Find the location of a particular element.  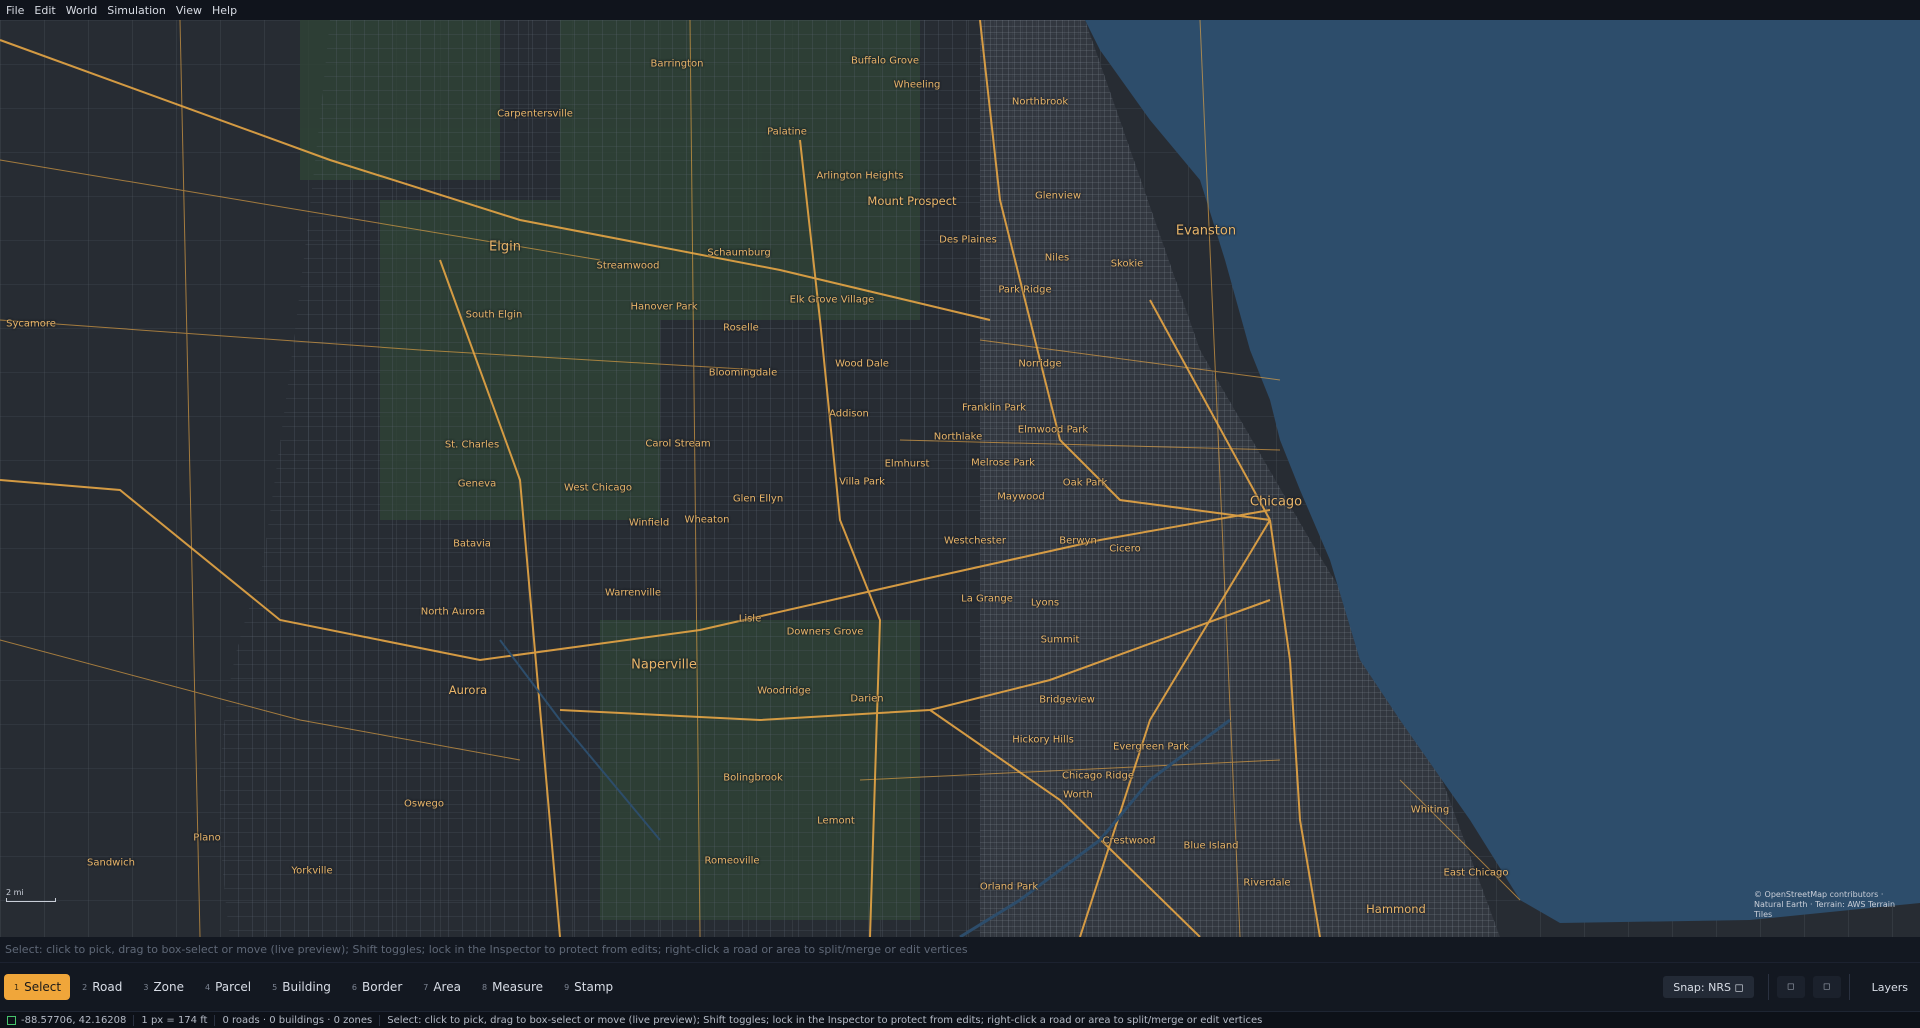

place-label-berwyn: Berwyn is located at coordinates (1078, 541).